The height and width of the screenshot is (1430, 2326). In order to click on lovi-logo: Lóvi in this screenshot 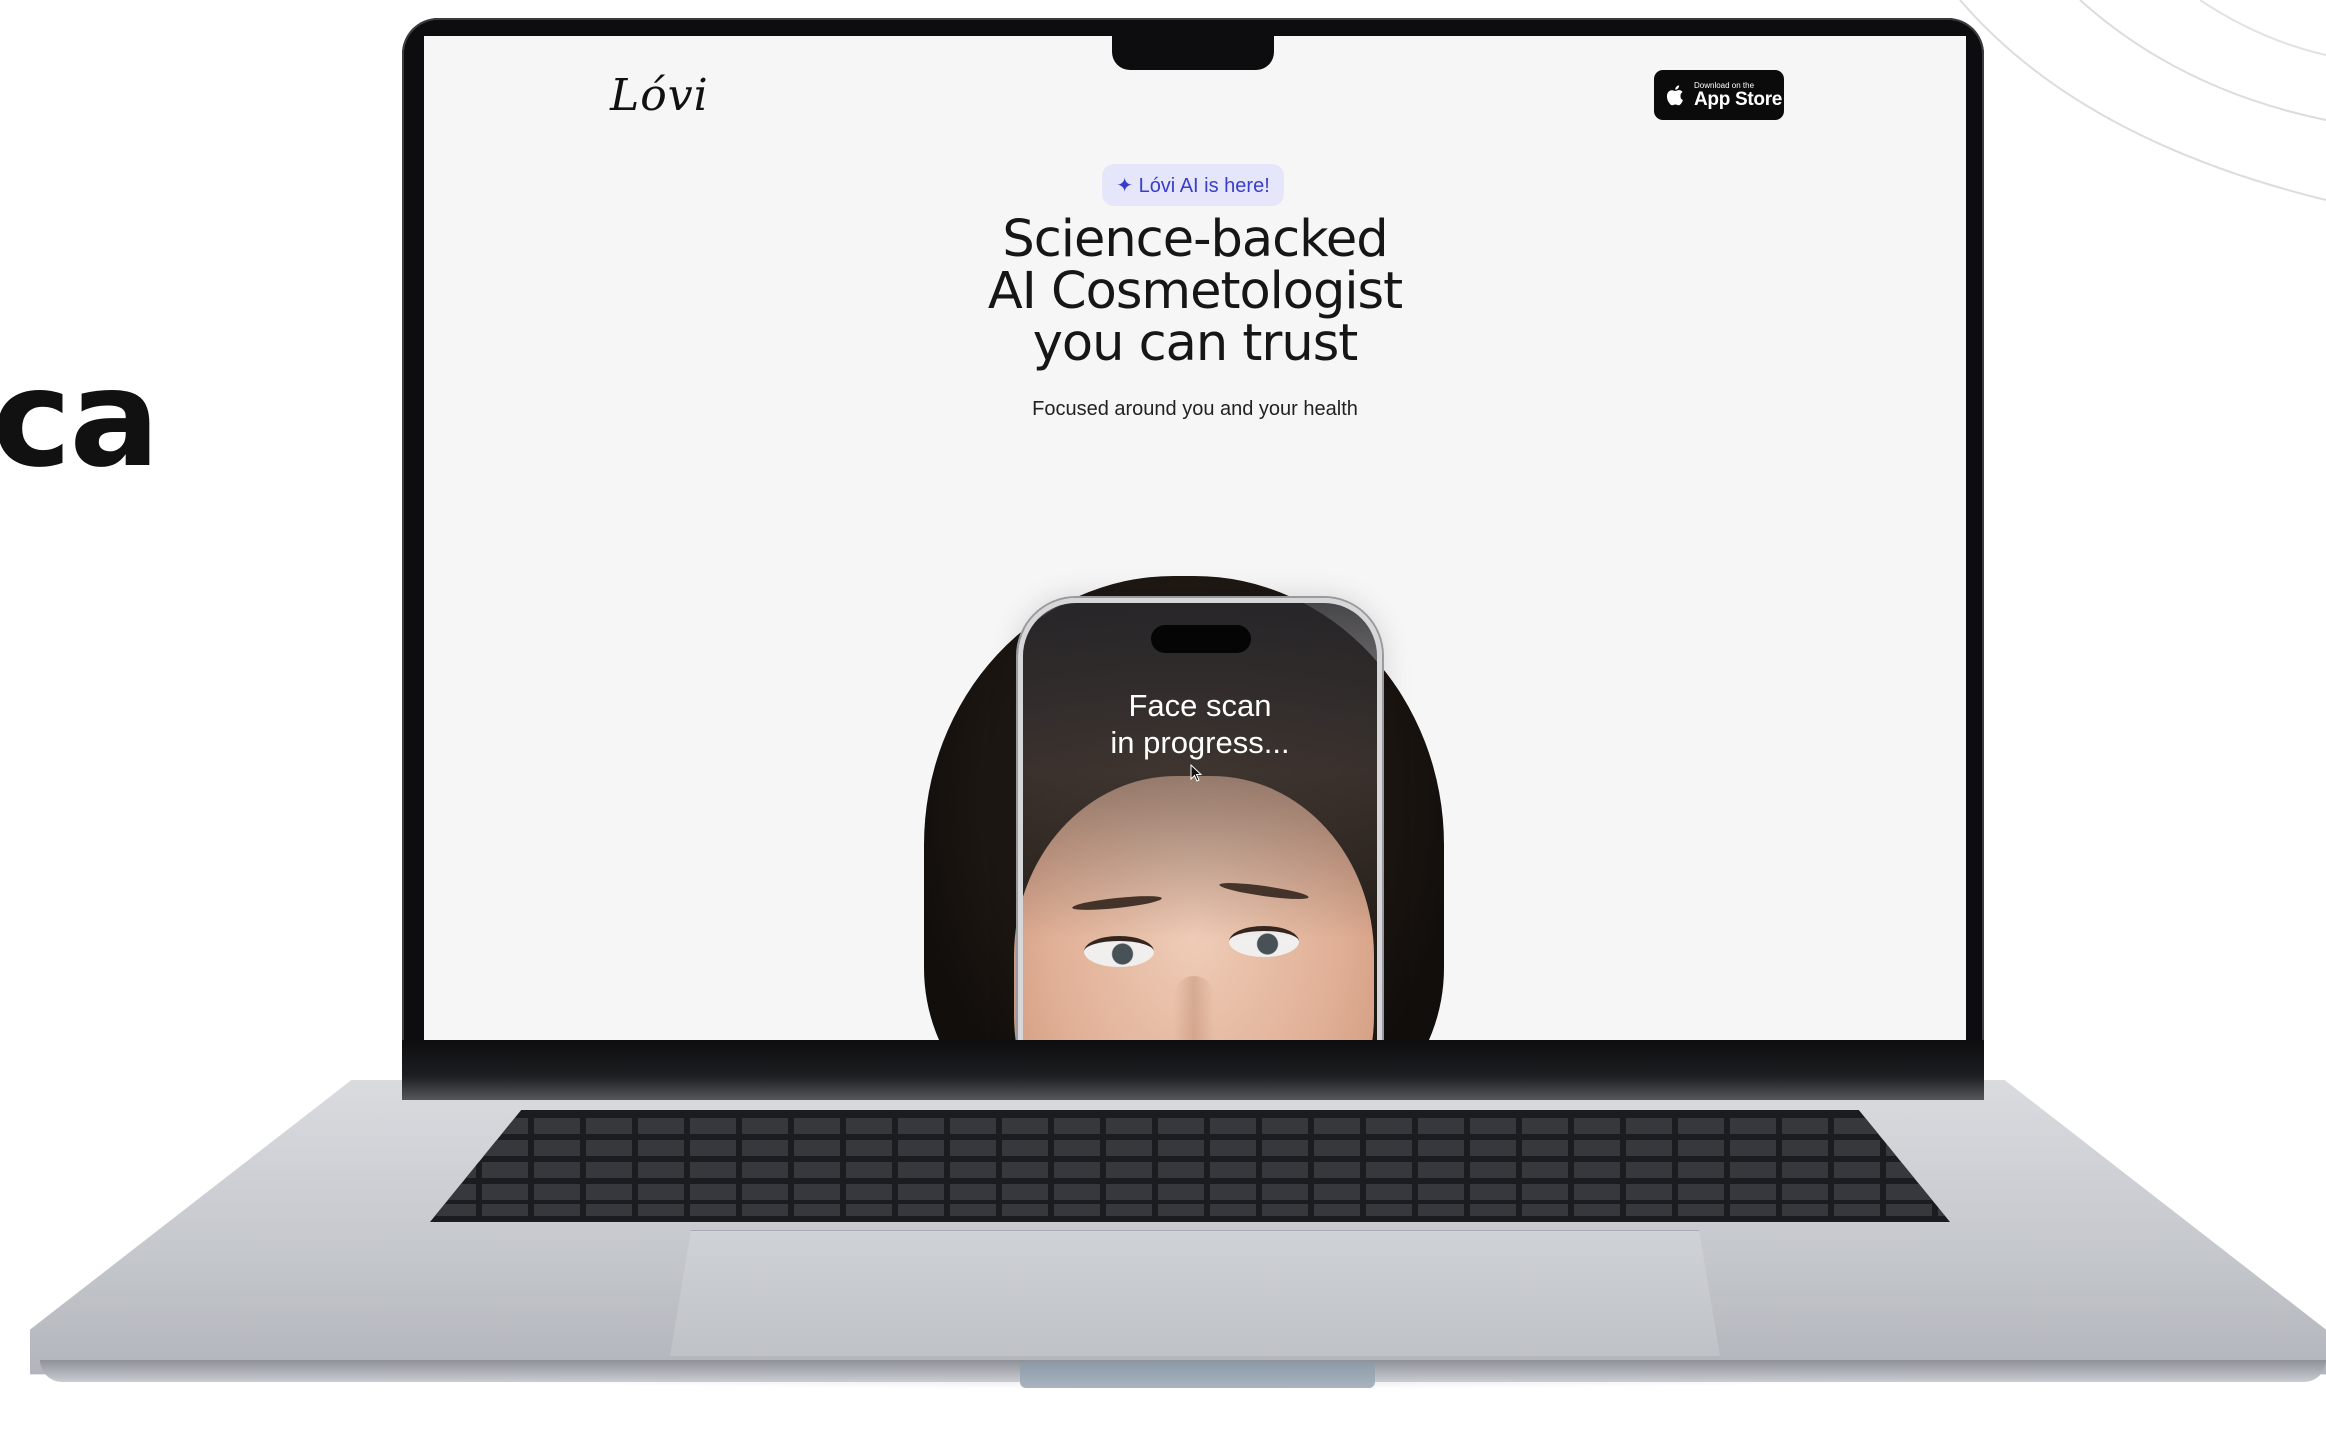, I will do `click(659, 95)`.